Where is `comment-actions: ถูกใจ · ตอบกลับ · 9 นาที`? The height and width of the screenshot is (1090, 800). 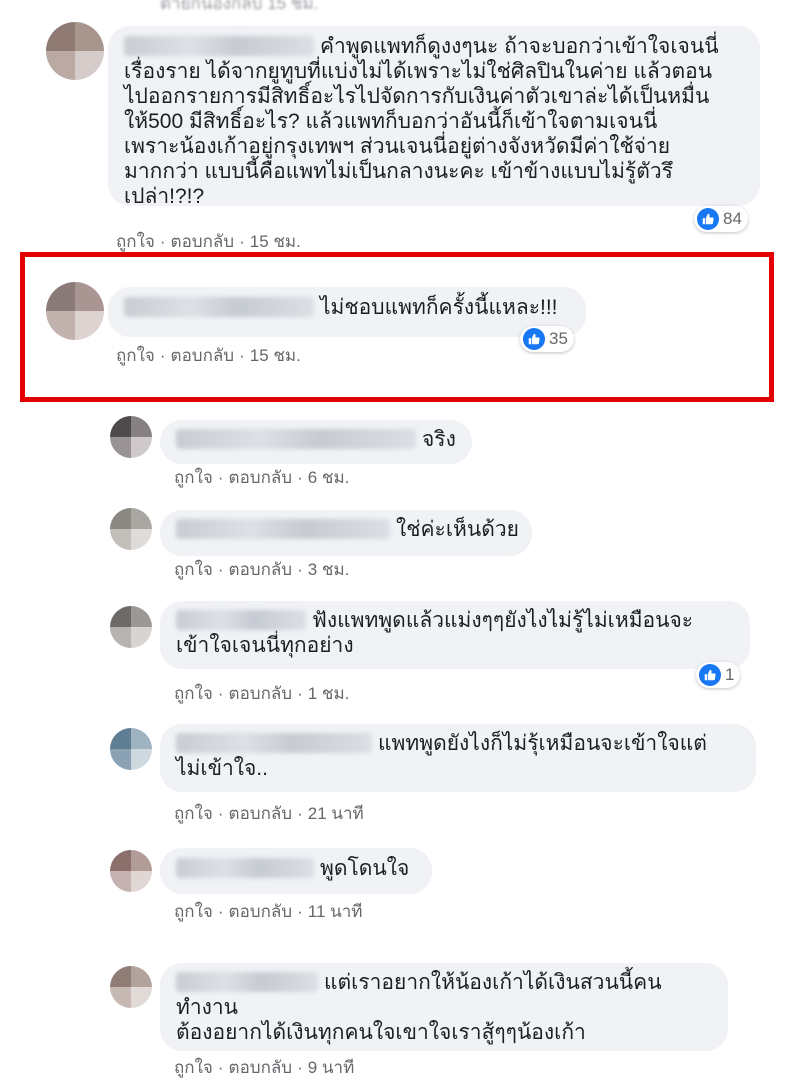 comment-actions: ถูกใจ · ตอบกลับ · 9 นาที is located at coordinates (264, 1067).